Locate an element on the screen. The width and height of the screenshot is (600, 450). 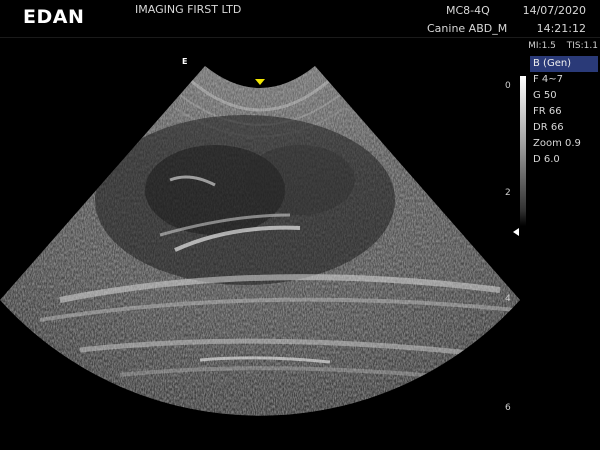
param-dynamic-range: DR 66 is located at coordinates (548, 127).